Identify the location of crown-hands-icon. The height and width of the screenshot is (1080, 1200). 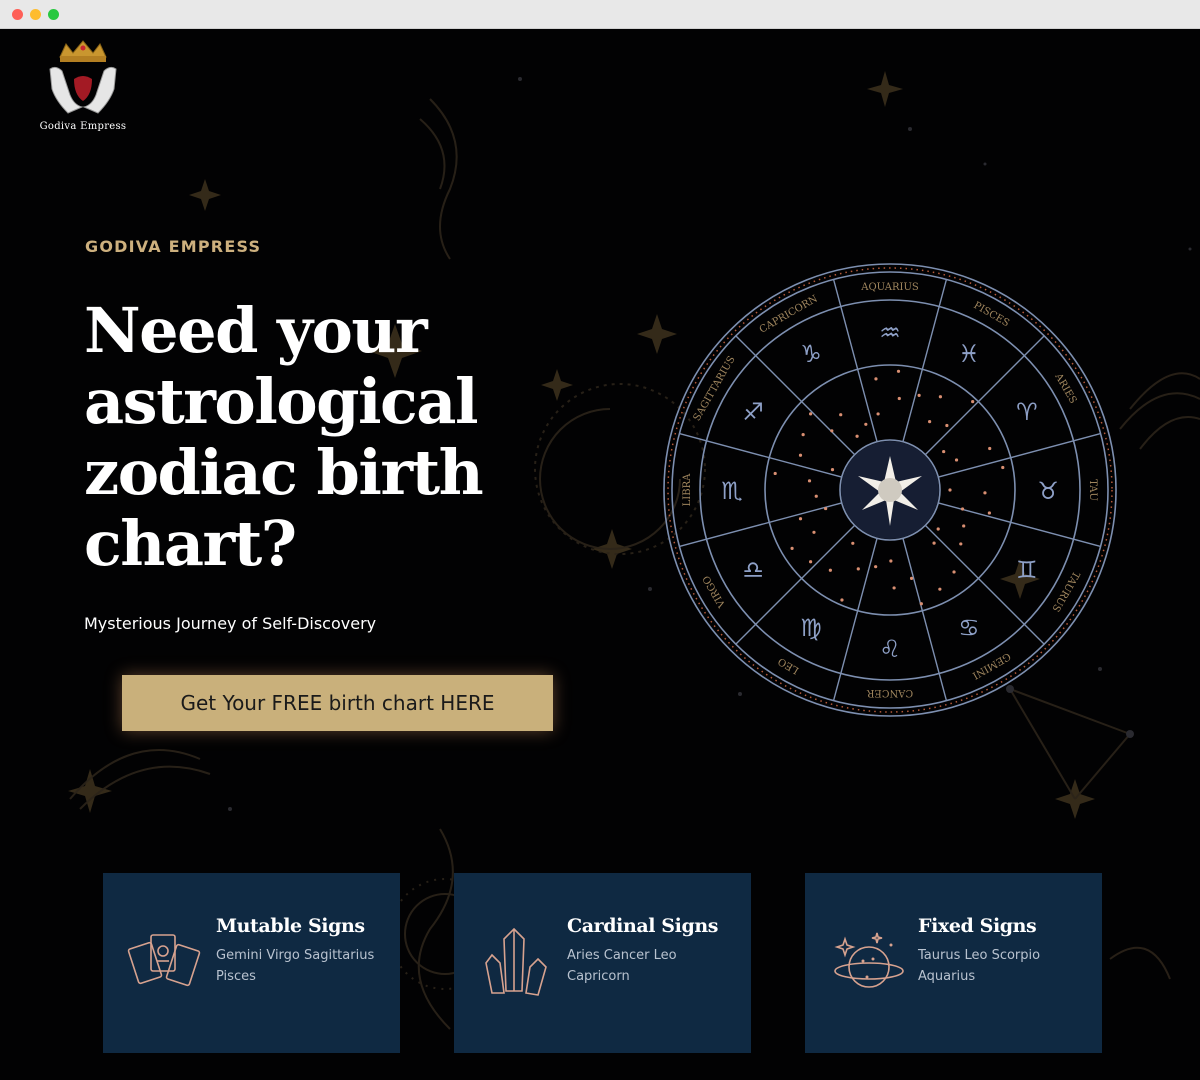
(83, 77).